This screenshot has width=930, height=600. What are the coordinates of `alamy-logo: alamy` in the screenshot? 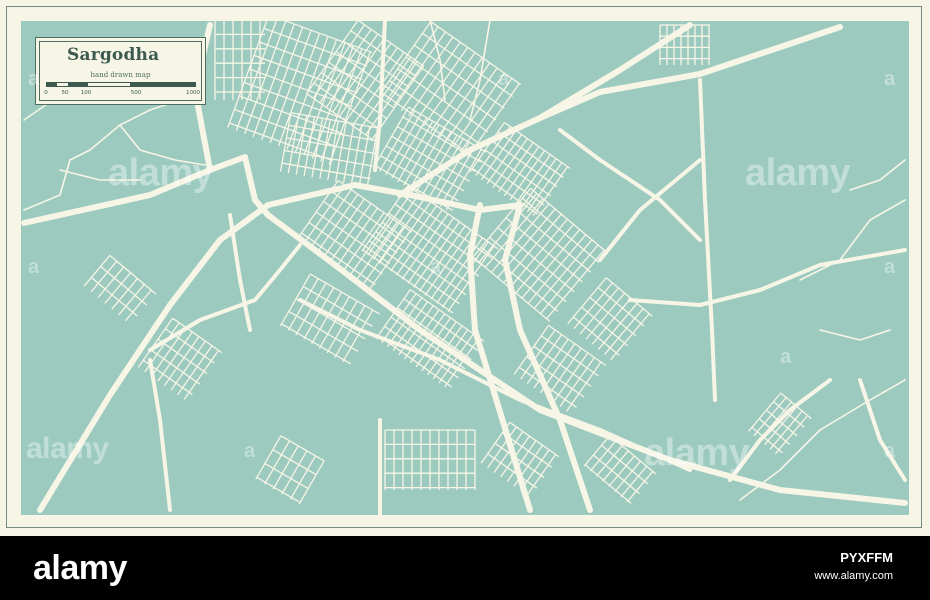 It's located at (80, 568).